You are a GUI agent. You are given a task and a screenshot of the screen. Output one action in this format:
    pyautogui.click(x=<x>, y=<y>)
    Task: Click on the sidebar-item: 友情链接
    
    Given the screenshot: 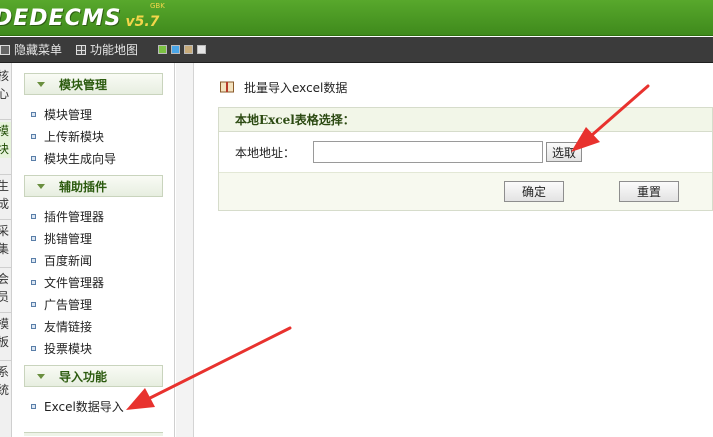 What is the action you would take?
    pyautogui.click(x=61, y=326)
    